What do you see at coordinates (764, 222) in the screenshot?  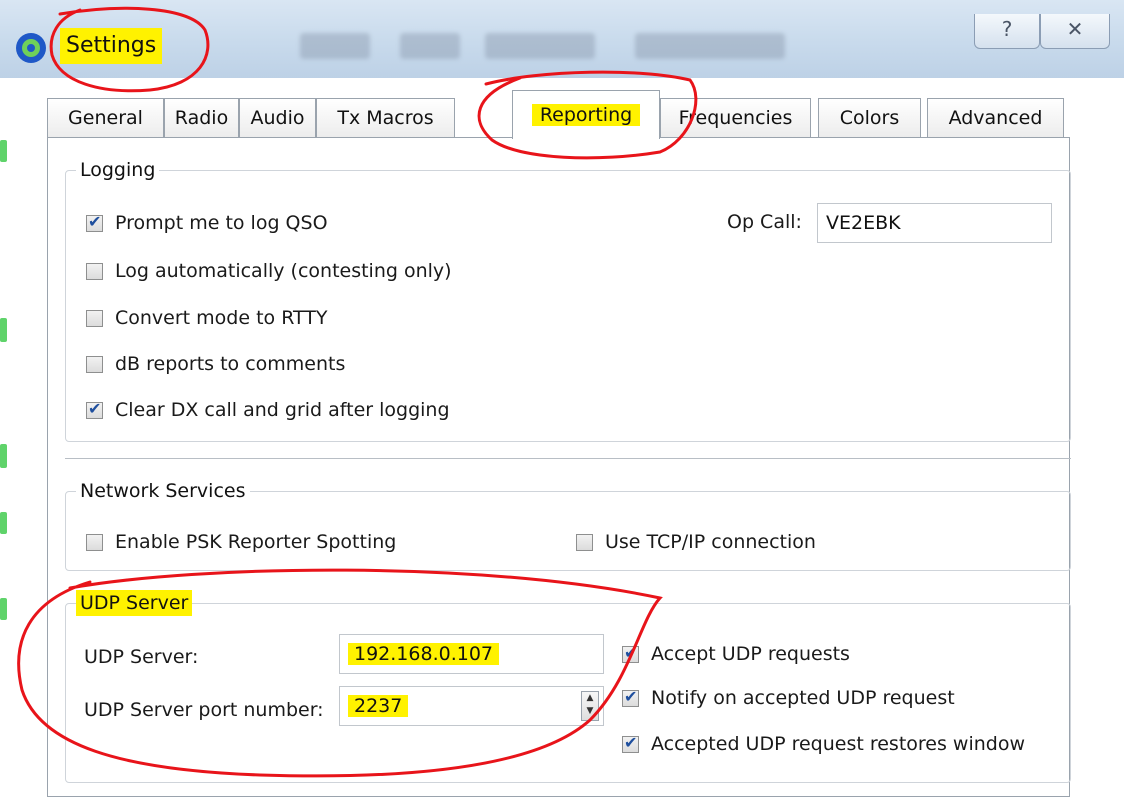 I see `op-call-label: Op Call:` at bounding box center [764, 222].